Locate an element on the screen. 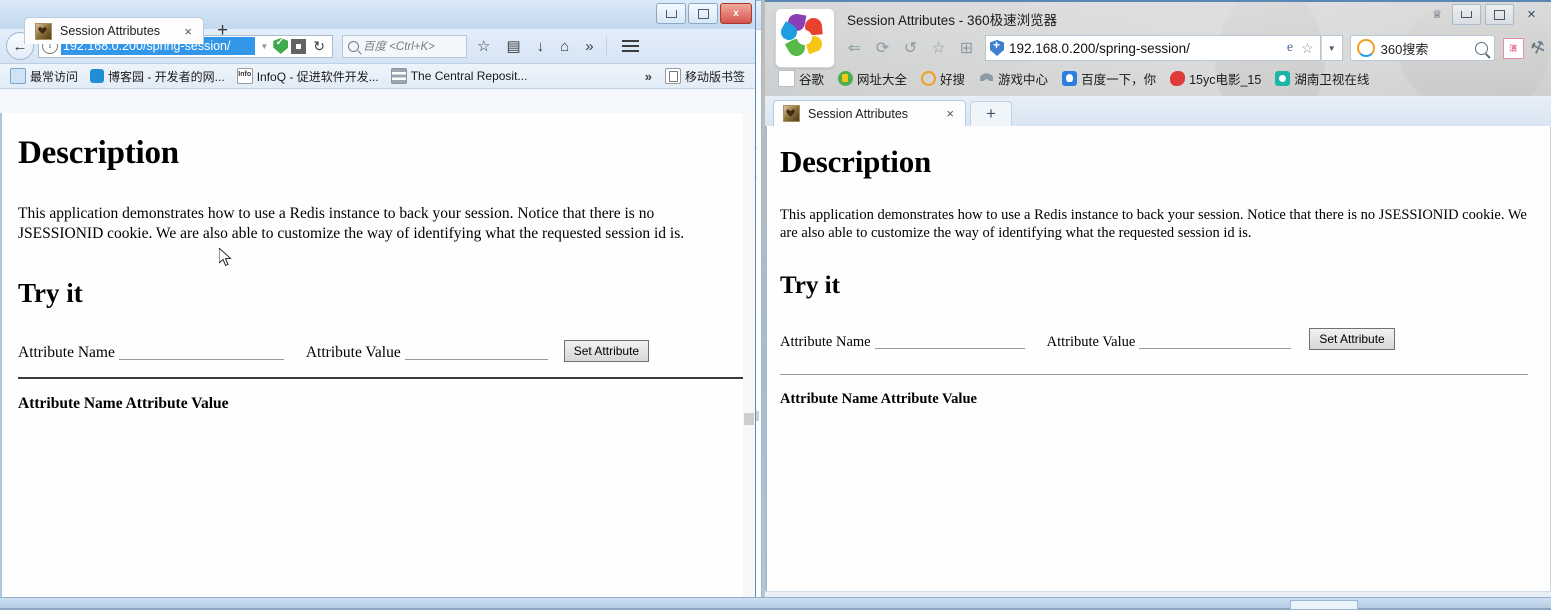 The image size is (1551, 610). bookmark-star-icon: ☆ is located at coordinates (483, 46).